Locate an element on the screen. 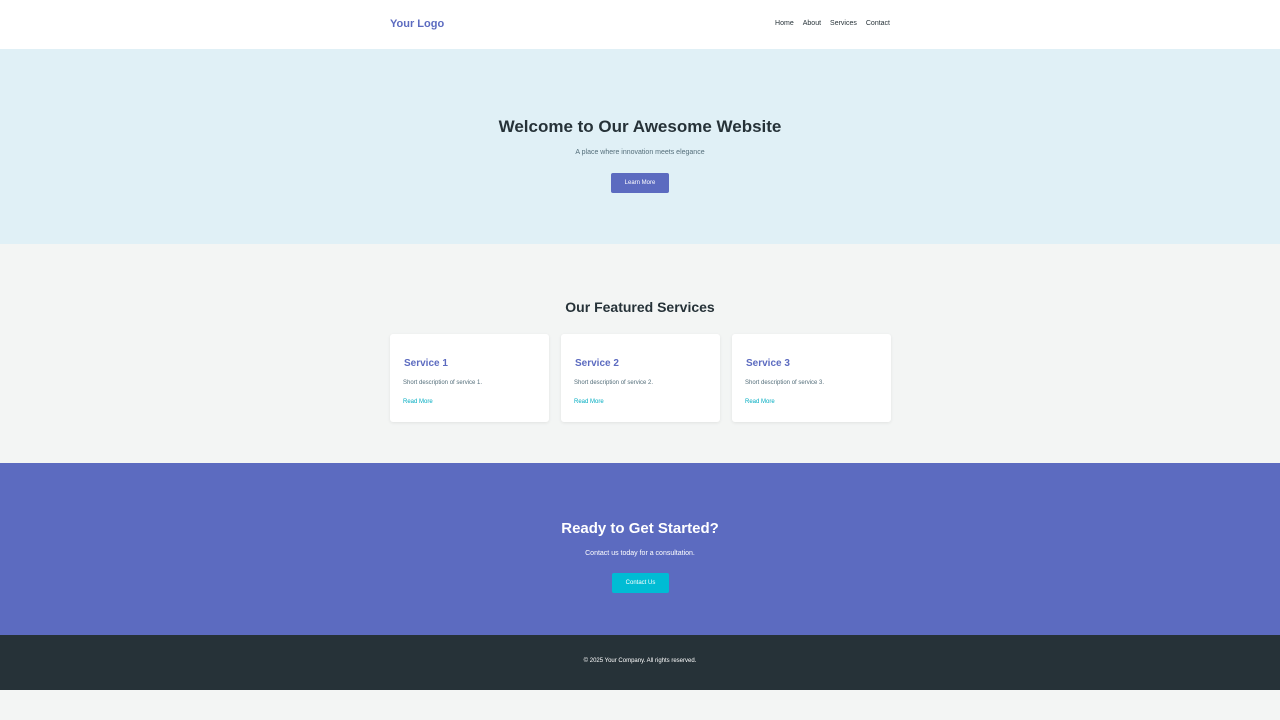  site-logo: Your Logo is located at coordinates (417, 24).